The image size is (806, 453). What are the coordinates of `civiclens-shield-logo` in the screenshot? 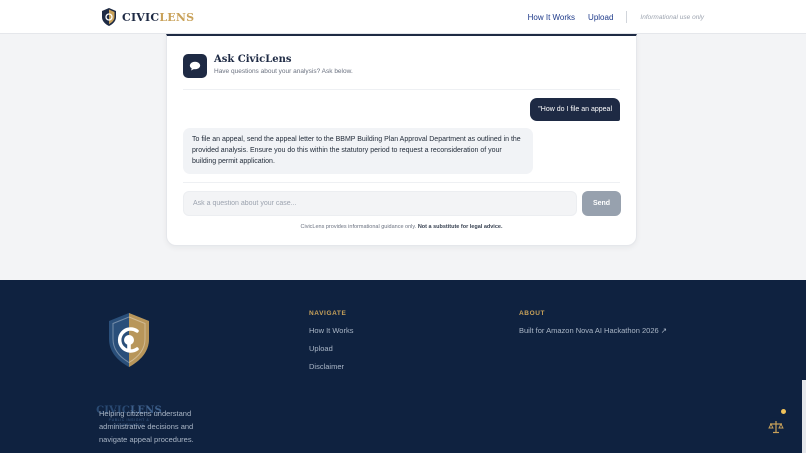 It's located at (129, 340).